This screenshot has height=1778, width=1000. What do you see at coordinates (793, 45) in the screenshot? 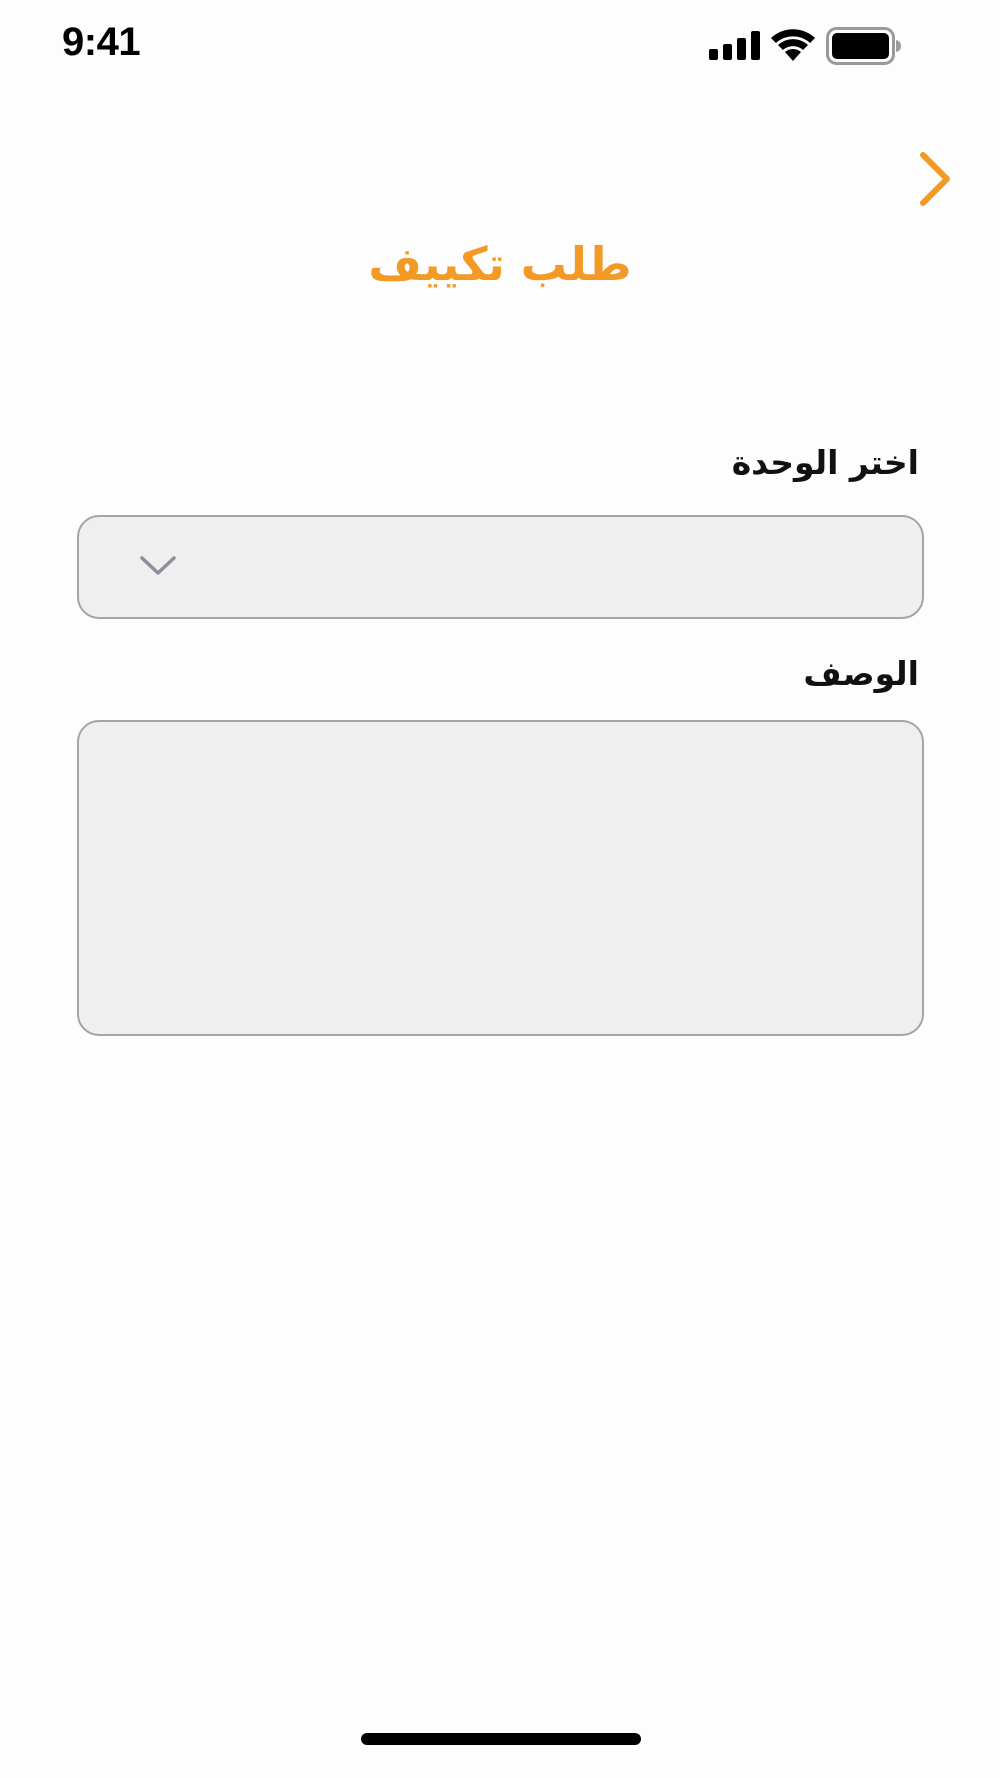
I see `wifi-icon` at bounding box center [793, 45].